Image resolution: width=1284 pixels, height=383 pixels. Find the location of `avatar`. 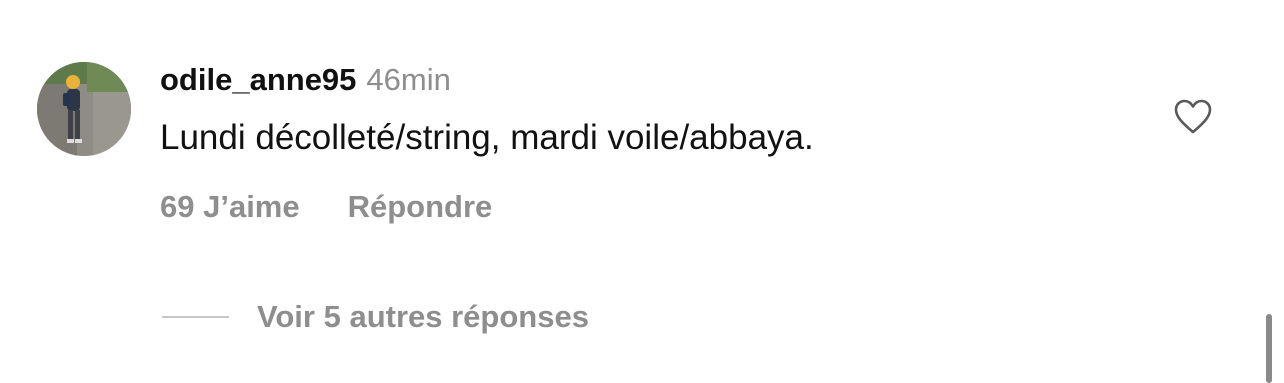

avatar is located at coordinates (84, 109).